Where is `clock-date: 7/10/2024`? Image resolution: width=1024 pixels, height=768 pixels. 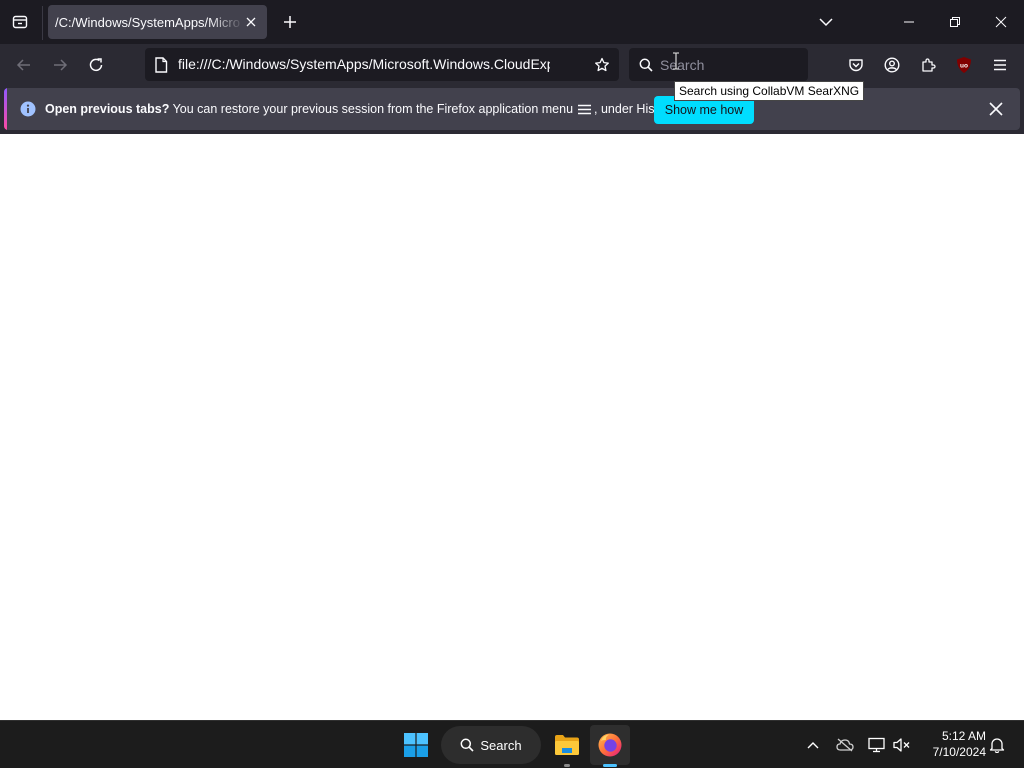 clock-date: 7/10/2024 is located at coordinates (959, 752).